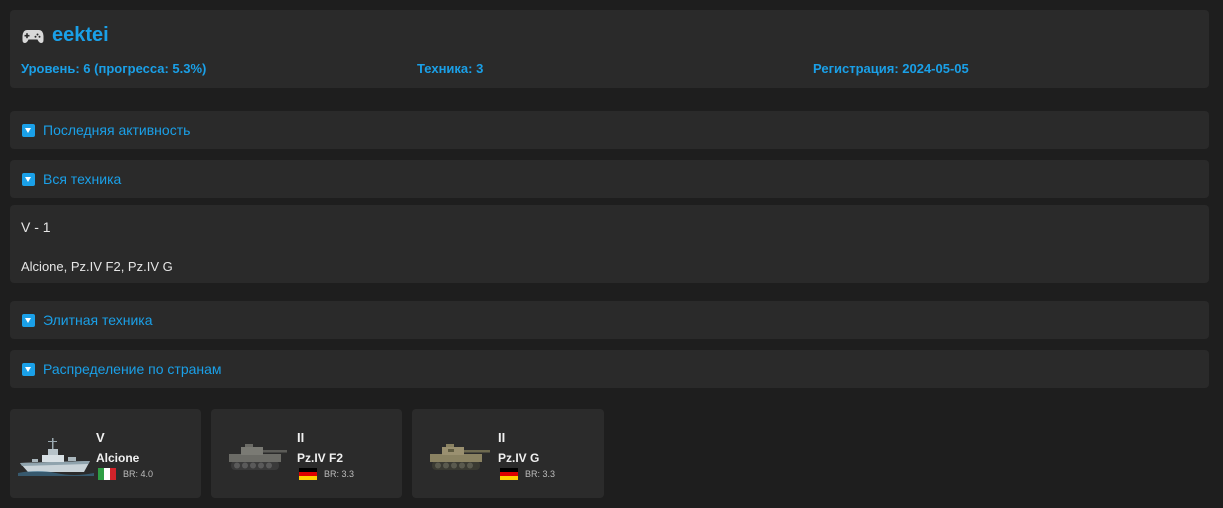 This screenshot has height=508, width=1223. I want to click on profile-title: eektei, so click(65, 35).